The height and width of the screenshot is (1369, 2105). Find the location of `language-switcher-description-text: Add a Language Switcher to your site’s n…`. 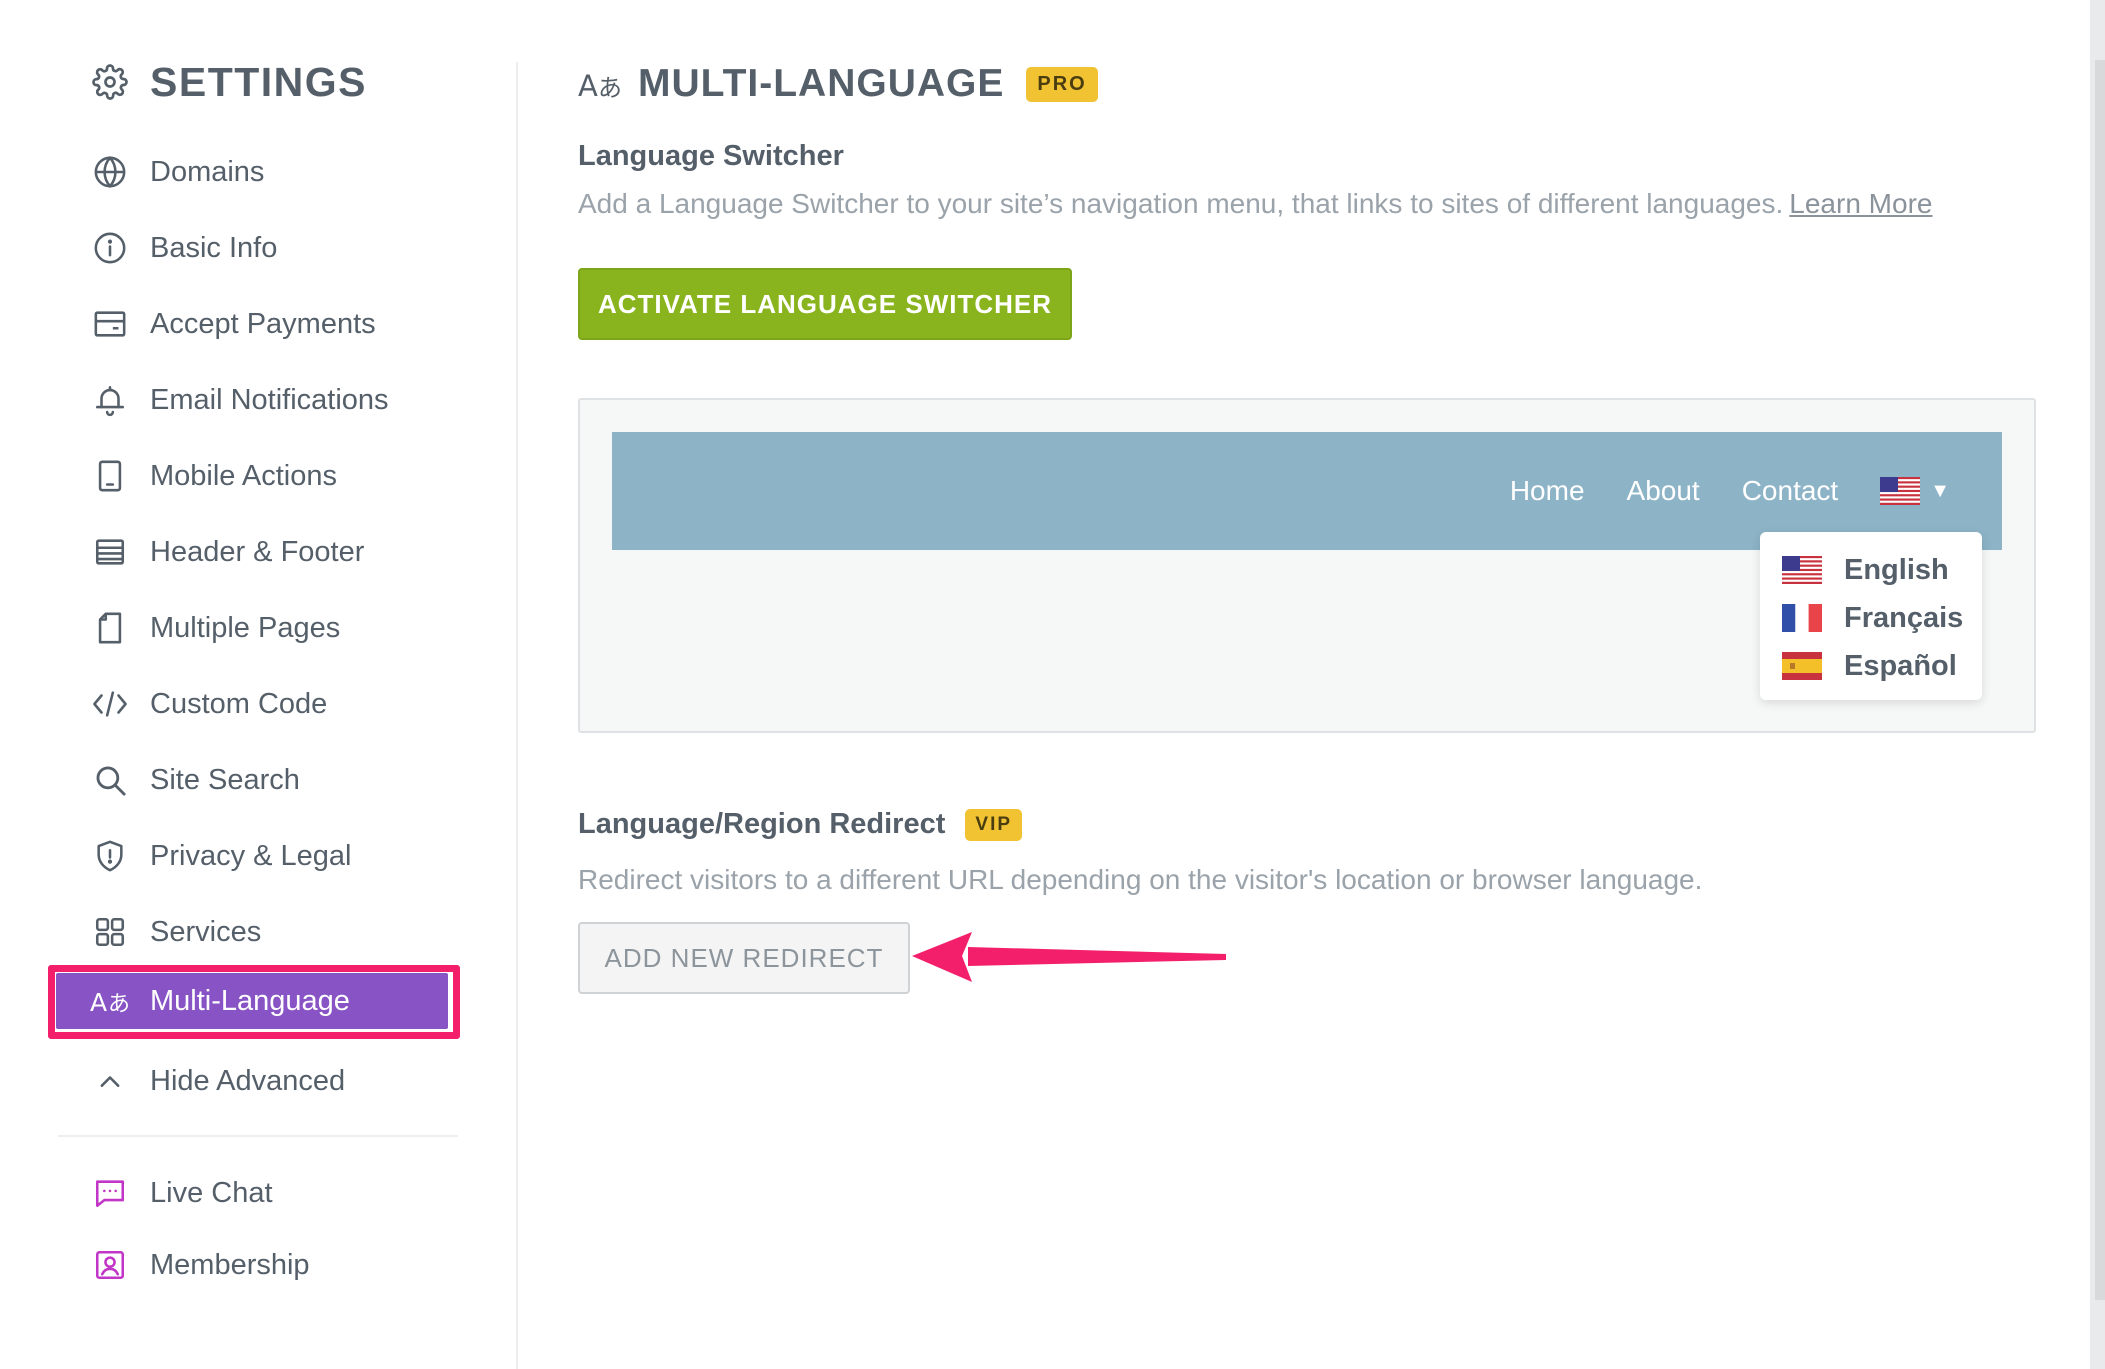

language-switcher-description-text: Add a Language Switcher to your site’s n… is located at coordinates (1181, 203).